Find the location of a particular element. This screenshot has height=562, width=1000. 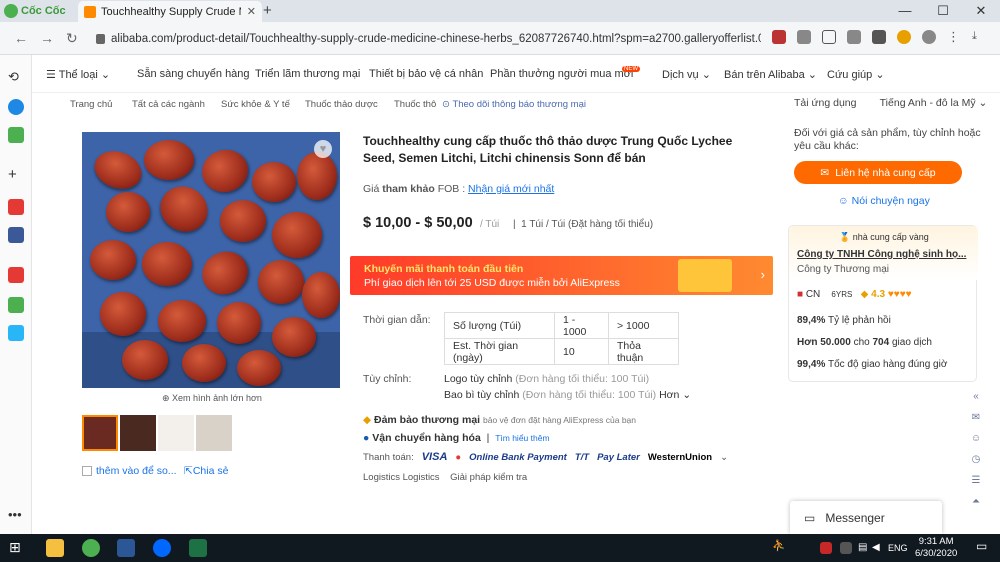

price-unit: / Túi is located at coordinates (490, 224).